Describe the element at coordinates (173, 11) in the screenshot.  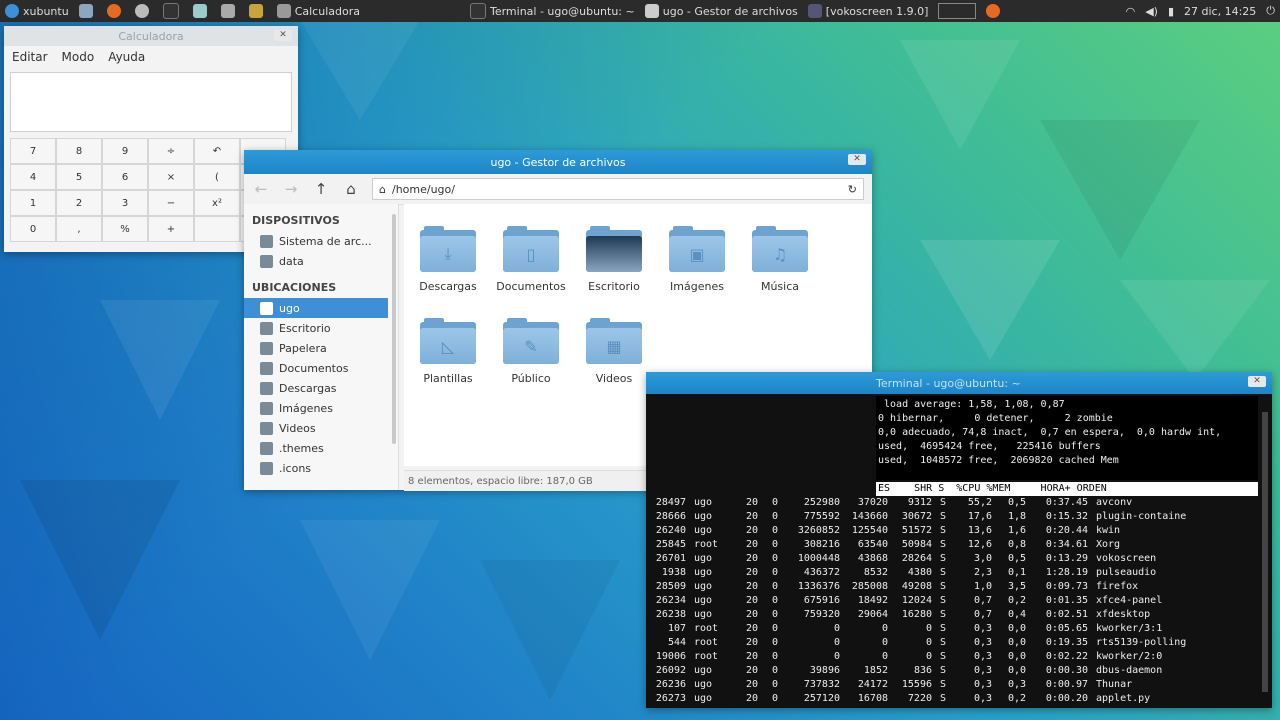
I see `launcher-terminal` at that location.